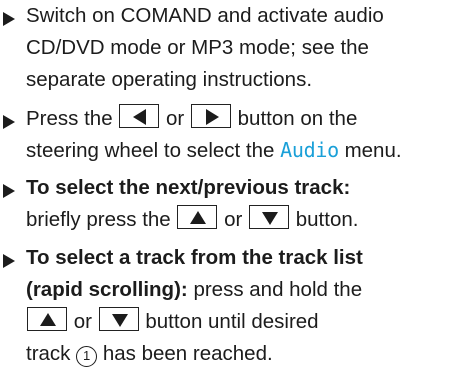 The image size is (453, 370). I want to click on callout-number: 1, so click(87, 356).